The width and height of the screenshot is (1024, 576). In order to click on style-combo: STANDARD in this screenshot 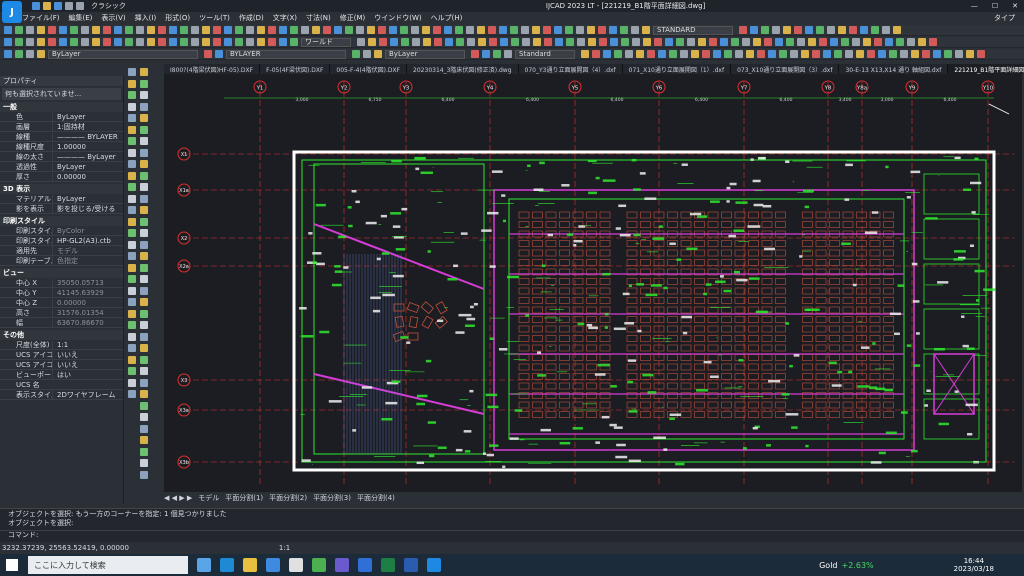, I will do `click(693, 30)`.